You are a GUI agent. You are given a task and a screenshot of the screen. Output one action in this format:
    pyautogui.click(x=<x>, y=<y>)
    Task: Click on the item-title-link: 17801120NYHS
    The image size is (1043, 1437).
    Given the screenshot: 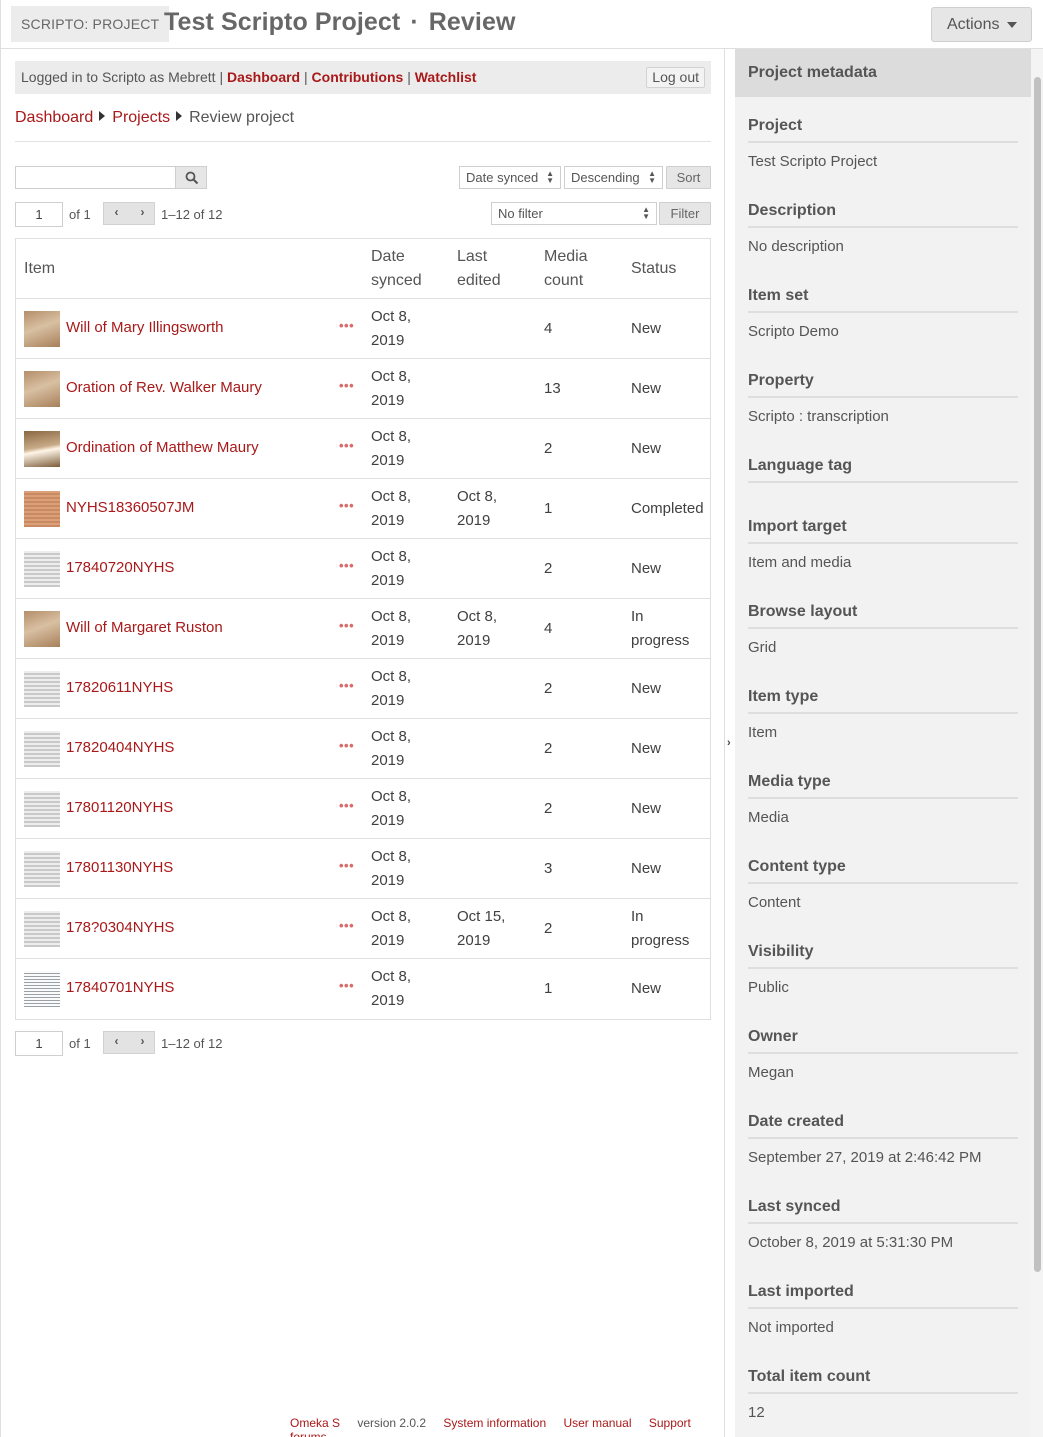 What is the action you would take?
    pyautogui.click(x=119, y=807)
    